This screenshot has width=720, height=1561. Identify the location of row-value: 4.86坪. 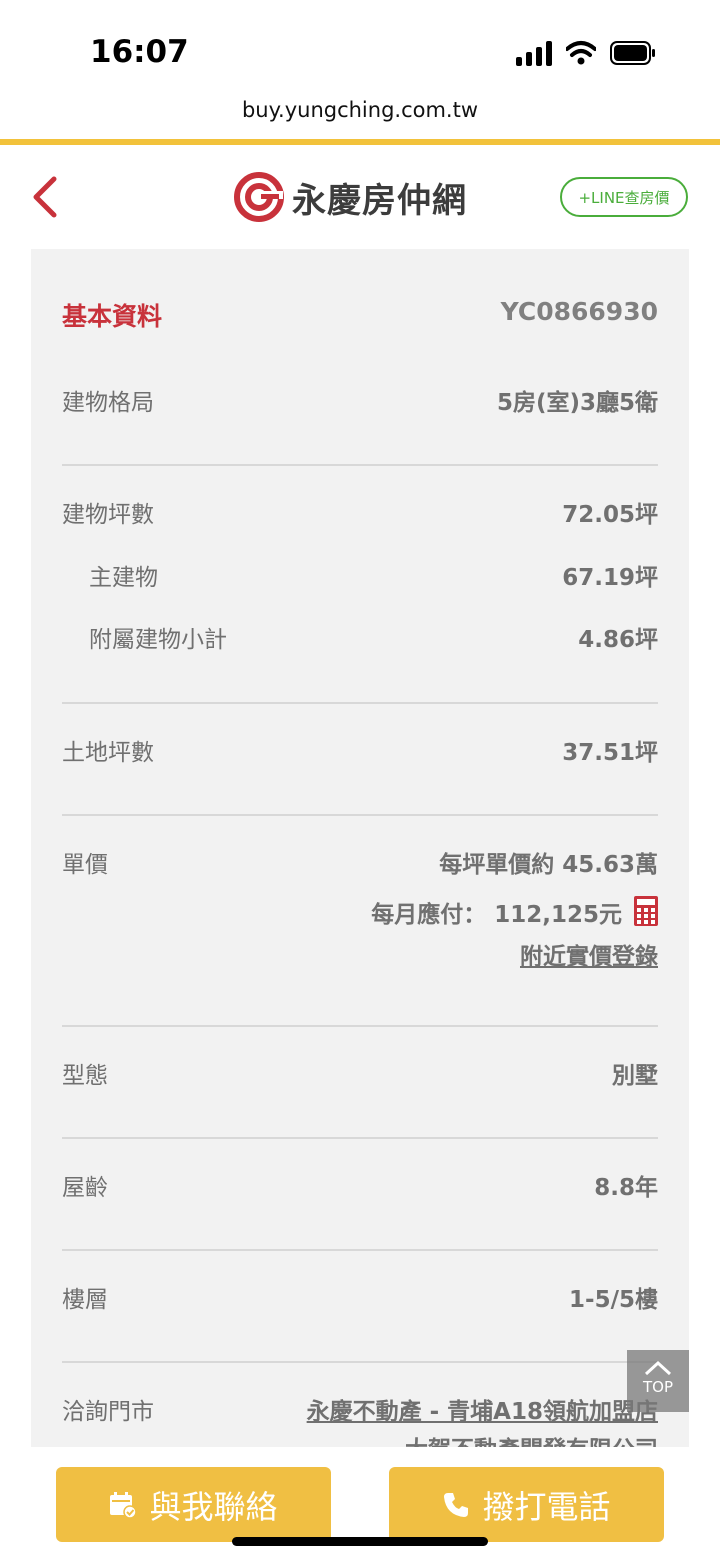
(618, 640).